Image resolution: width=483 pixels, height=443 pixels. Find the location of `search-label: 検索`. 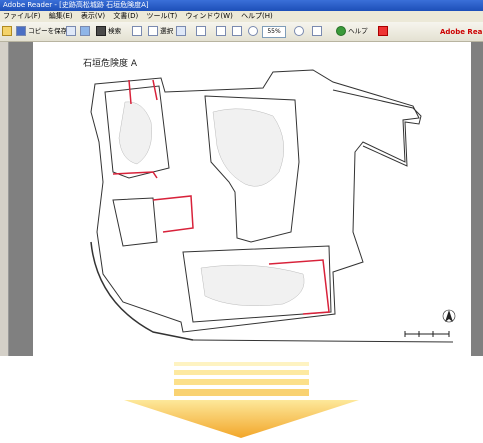

search-label: 検索 is located at coordinates (115, 31).